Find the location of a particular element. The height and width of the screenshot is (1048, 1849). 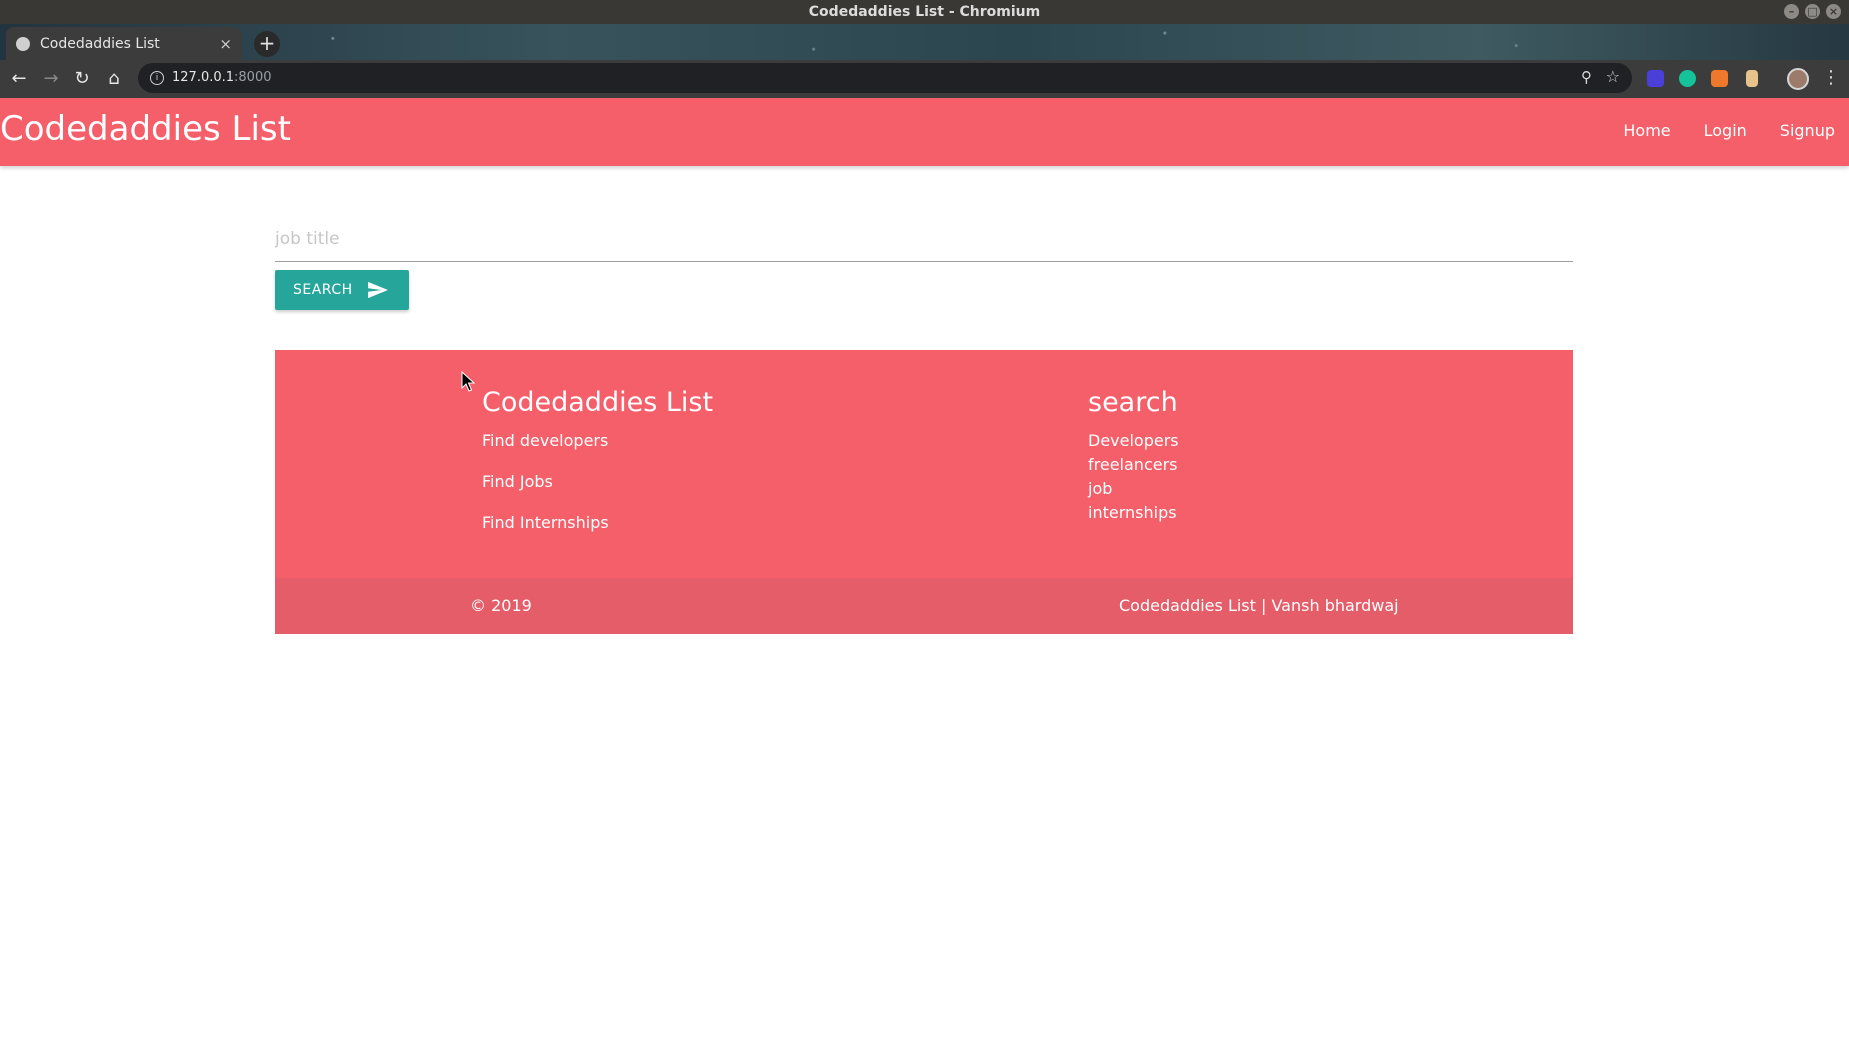

home-icon: ⌂ is located at coordinates (114, 79).